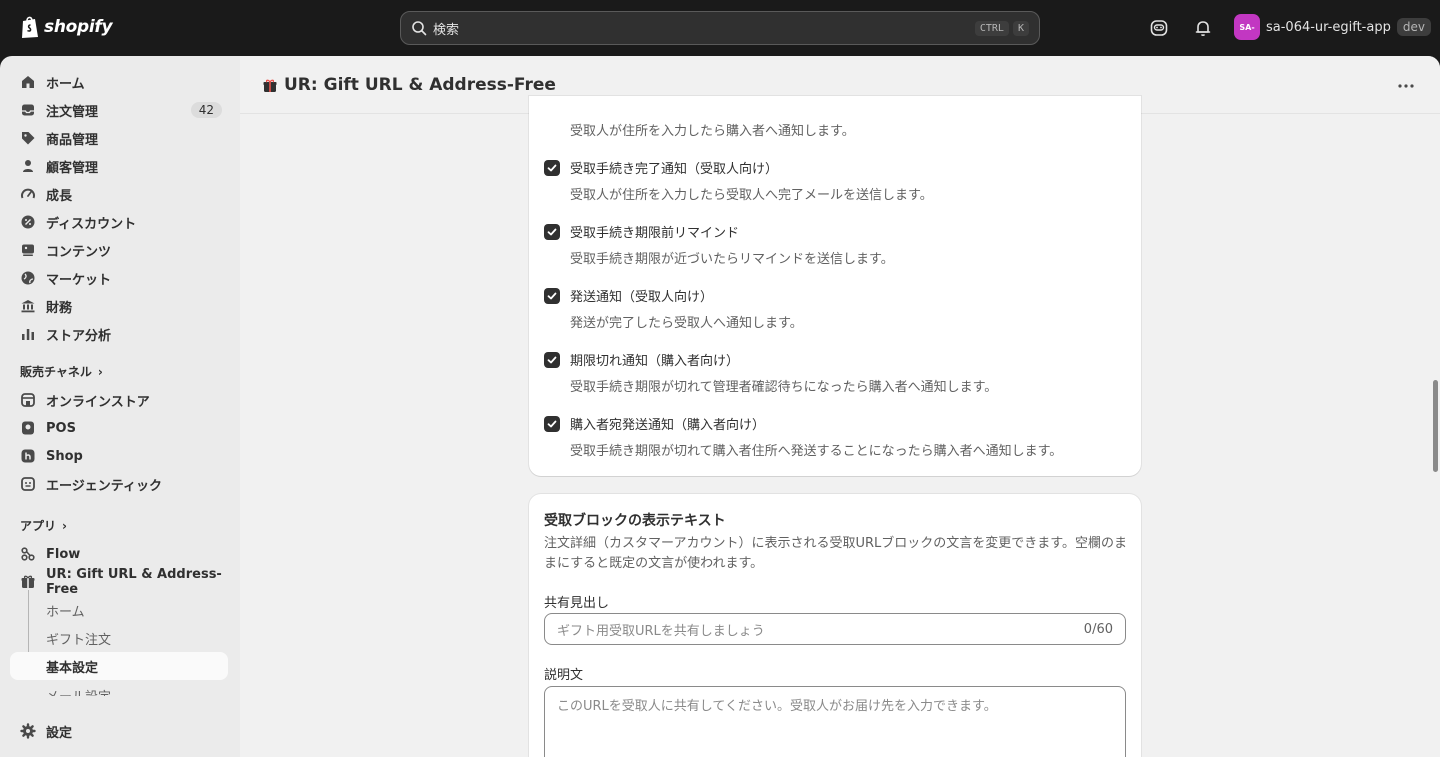 The image size is (1440, 757). What do you see at coordinates (119, 166) in the screenshot?
I see `sidebar-item-customers: 顧客管理` at bounding box center [119, 166].